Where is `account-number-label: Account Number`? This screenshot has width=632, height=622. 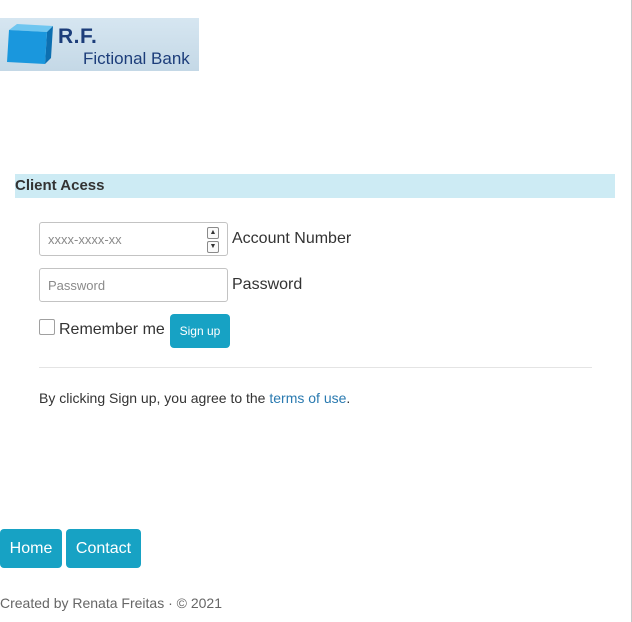
account-number-label: Account Number is located at coordinates (292, 238).